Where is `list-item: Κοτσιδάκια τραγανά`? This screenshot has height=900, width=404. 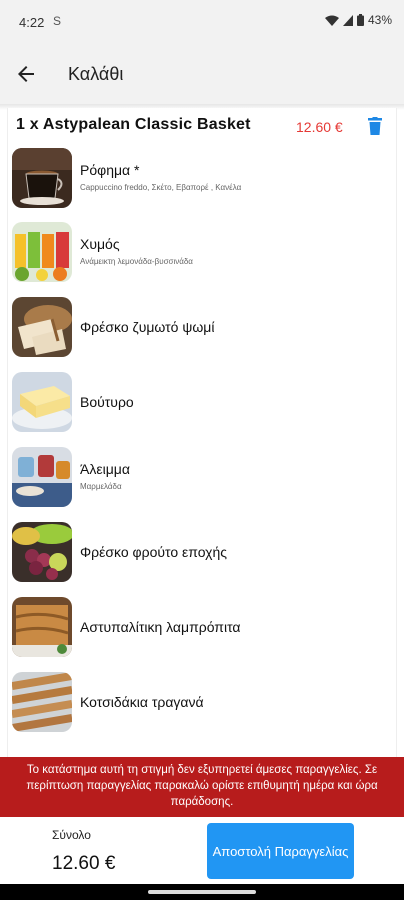 list-item: Κοτσιδάκια τραγανά is located at coordinates (202, 703).